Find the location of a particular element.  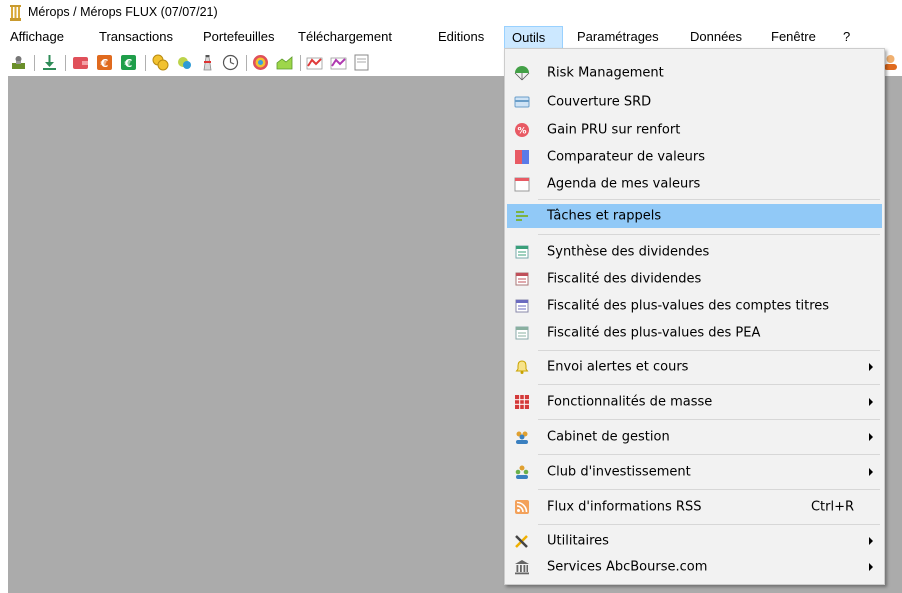

people-icon is located at coordinates (522, 437).